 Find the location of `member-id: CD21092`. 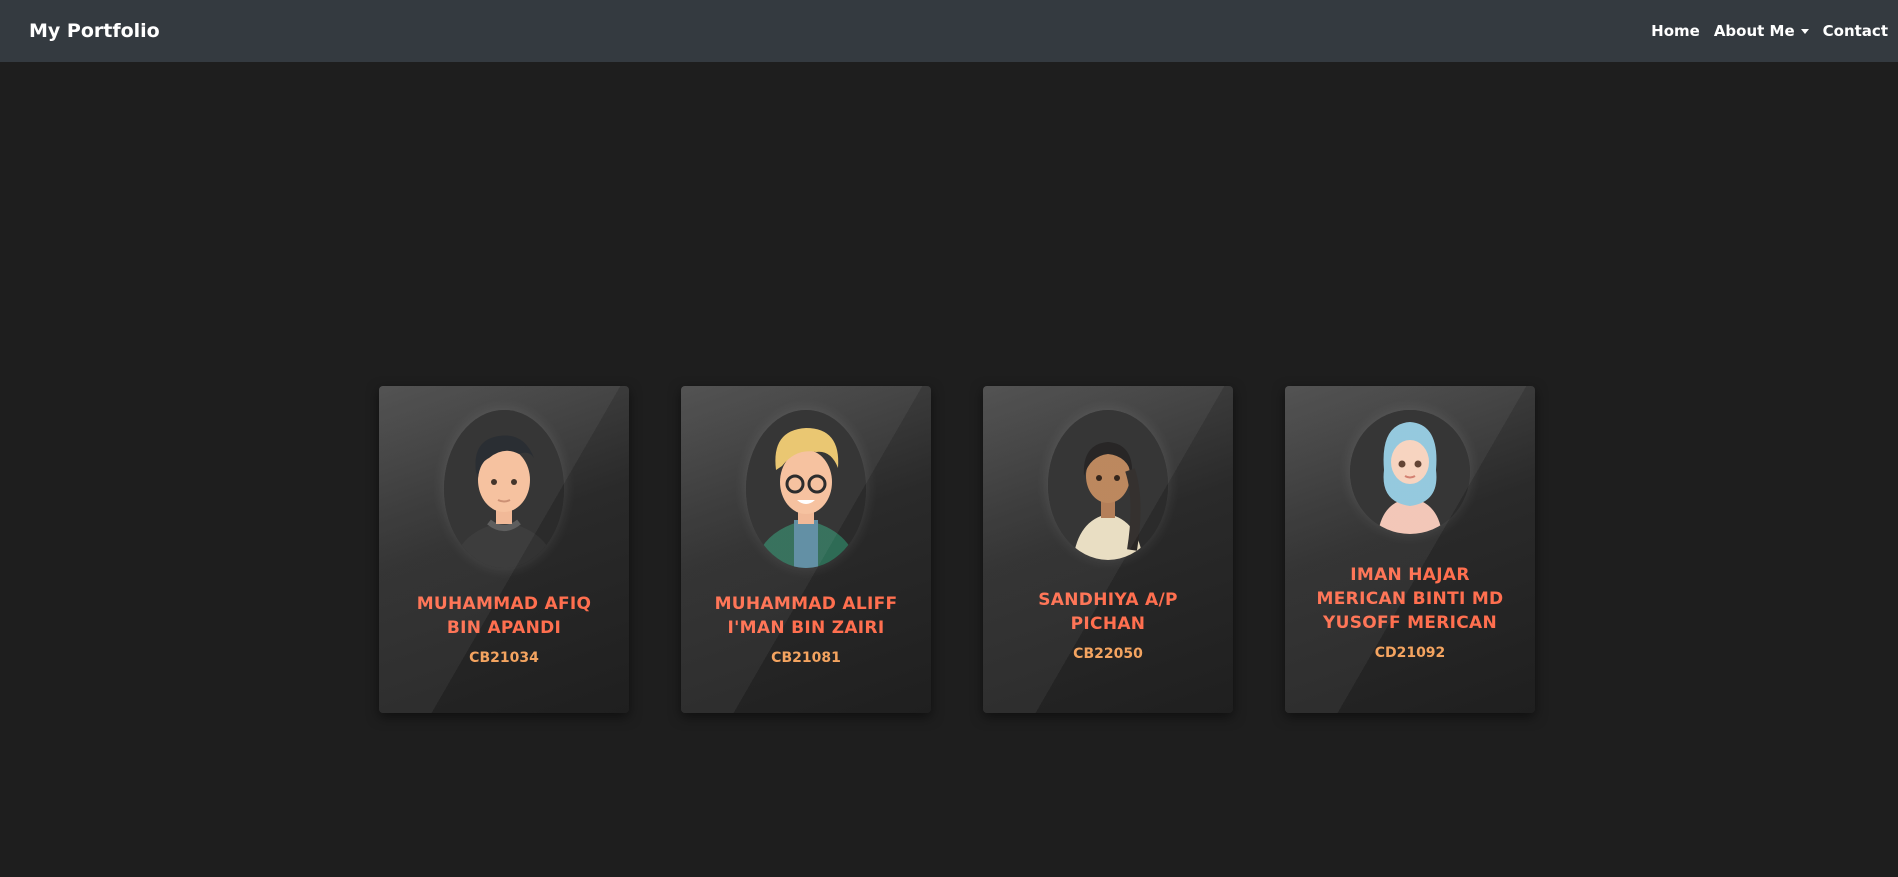

member-id: CD21092 is located at coordinates (1410, 652).